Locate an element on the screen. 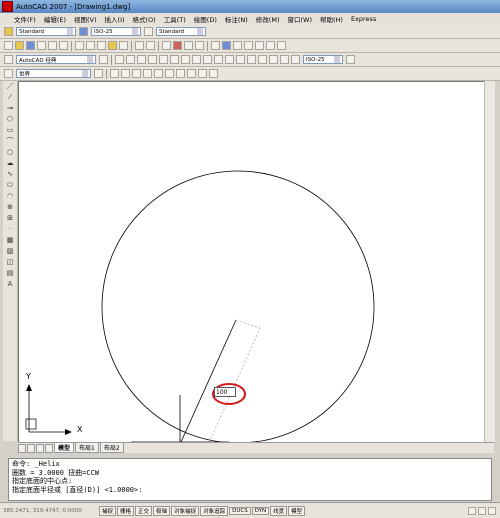  menu-insert: 插入(I) is located at coordinates (115, 19).